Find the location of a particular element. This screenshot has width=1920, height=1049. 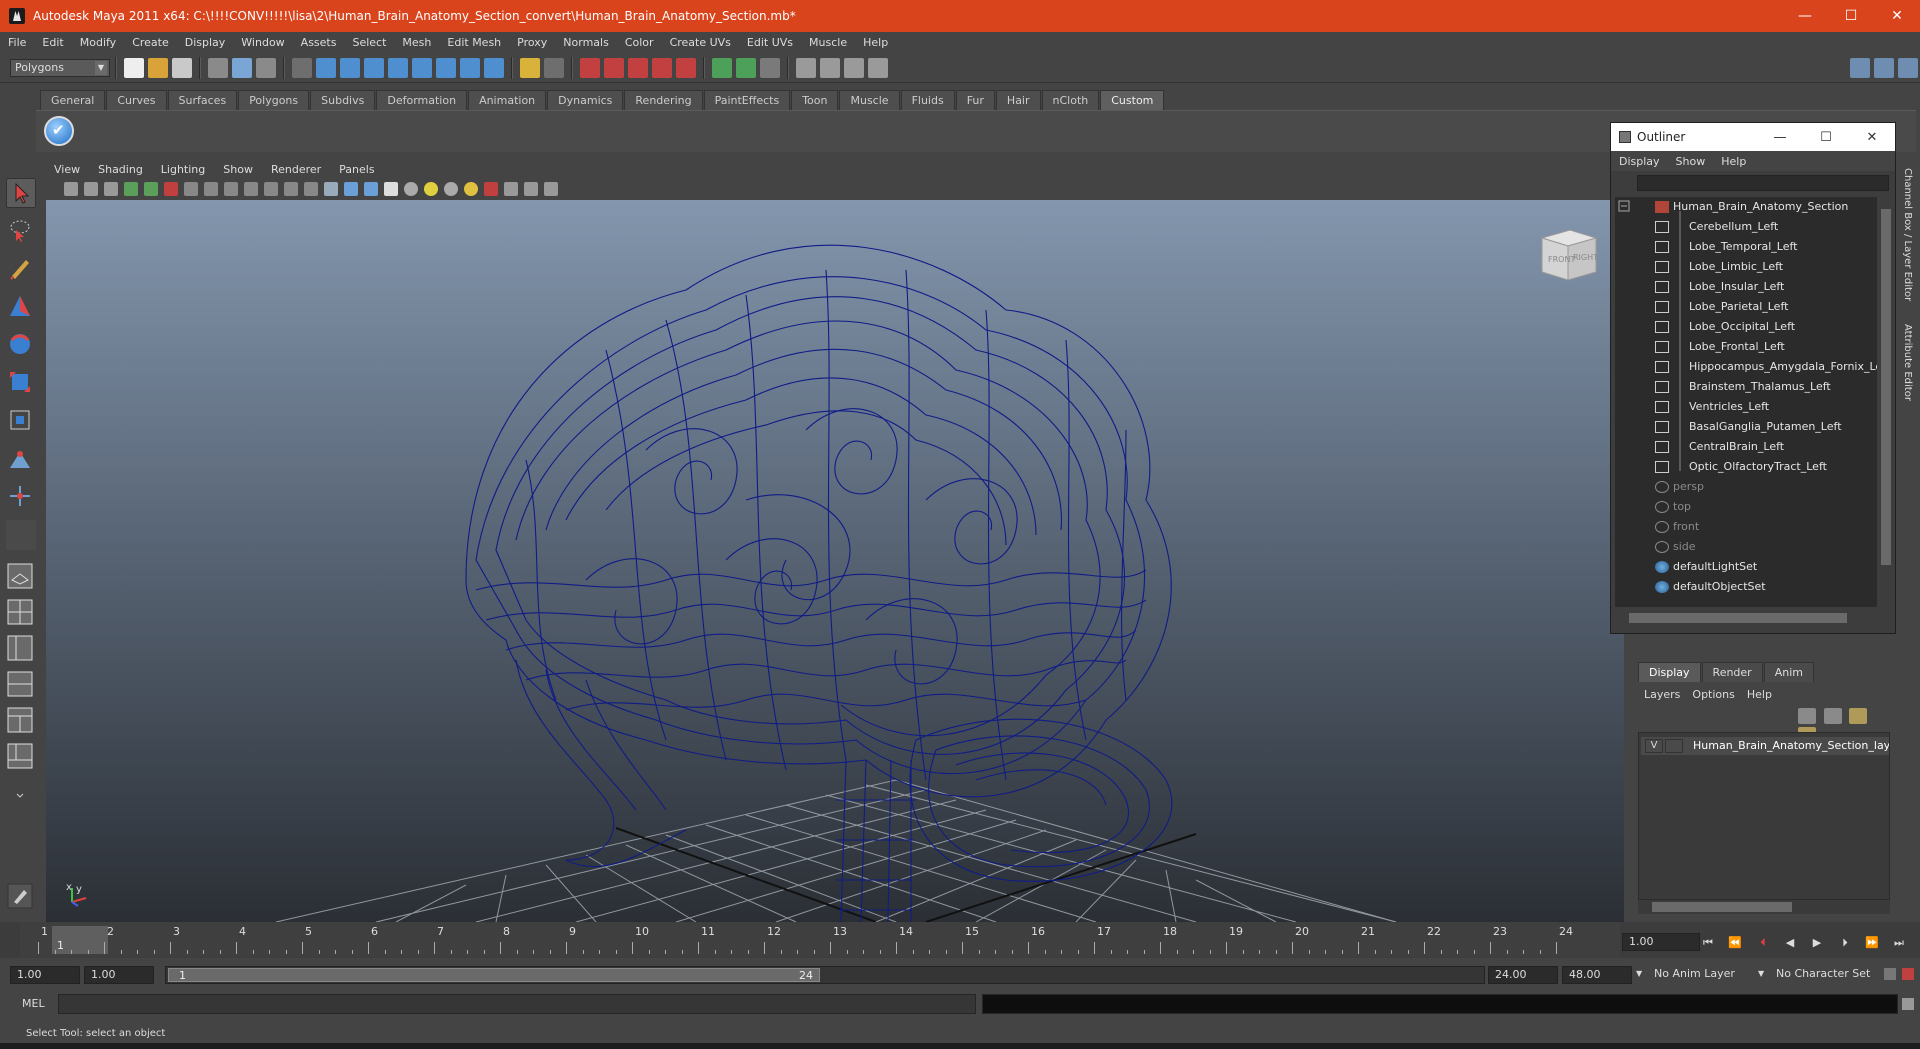

help-icon is located at coordinates (494, 67).